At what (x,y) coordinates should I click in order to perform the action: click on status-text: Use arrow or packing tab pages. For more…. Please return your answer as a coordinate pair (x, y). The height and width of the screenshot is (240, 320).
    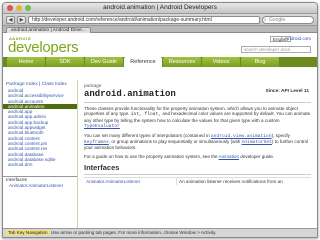
    Looking at the image, I should click on (133, 232).